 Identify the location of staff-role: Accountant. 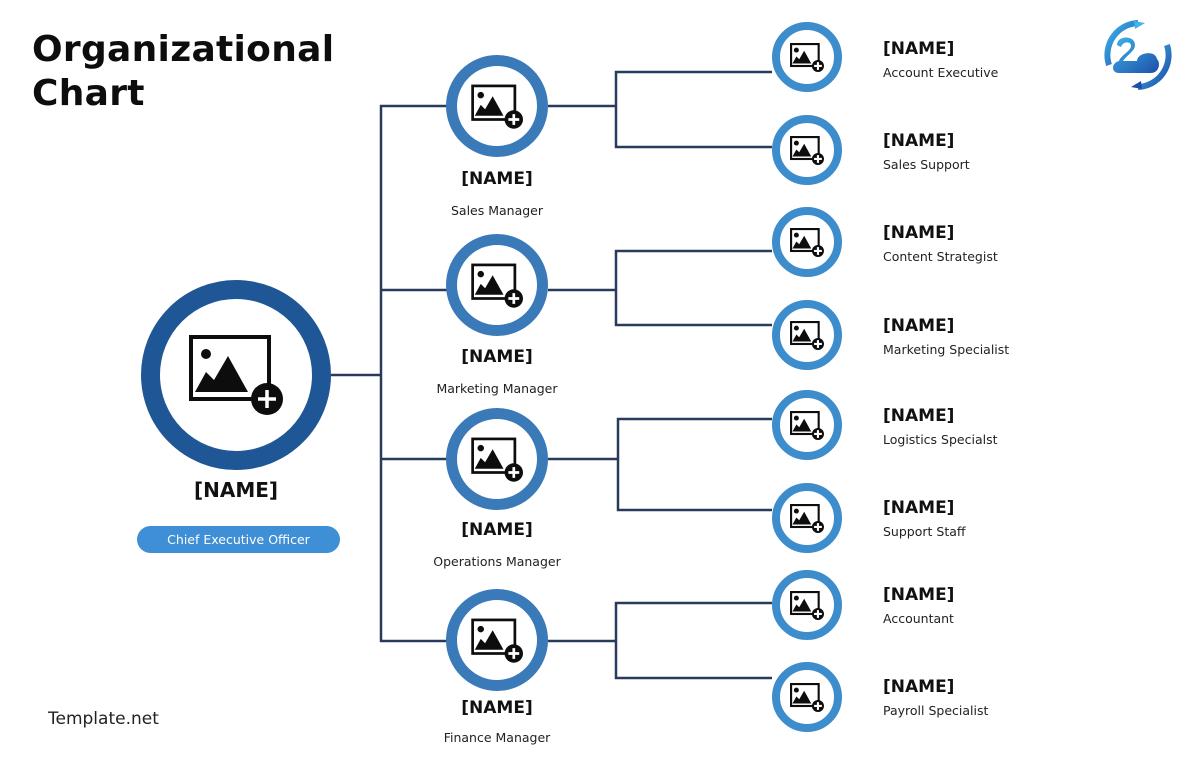
(918, 618).